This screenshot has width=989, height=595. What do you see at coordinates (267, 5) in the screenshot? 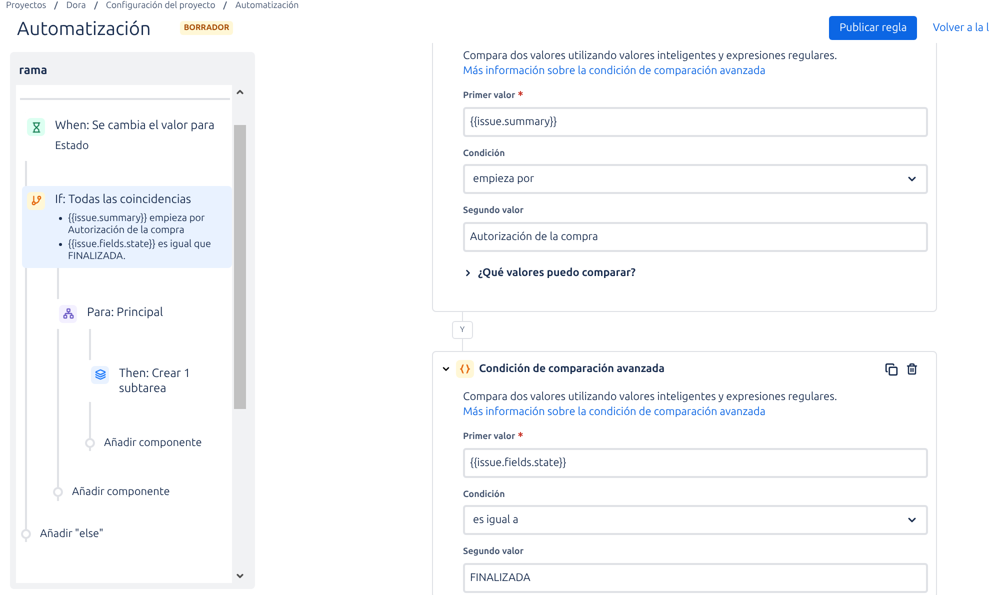
I see `breadcrumb-link: Automatización` at bounding box center [267, 5].